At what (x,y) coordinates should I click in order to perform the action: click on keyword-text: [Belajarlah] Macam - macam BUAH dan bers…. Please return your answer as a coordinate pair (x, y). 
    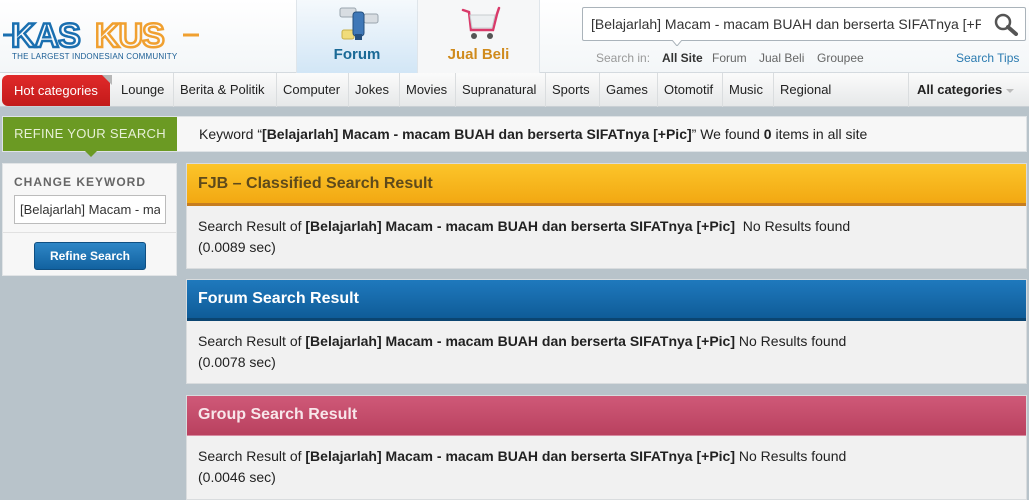
    Looking at the image, I should click on (477, 134).